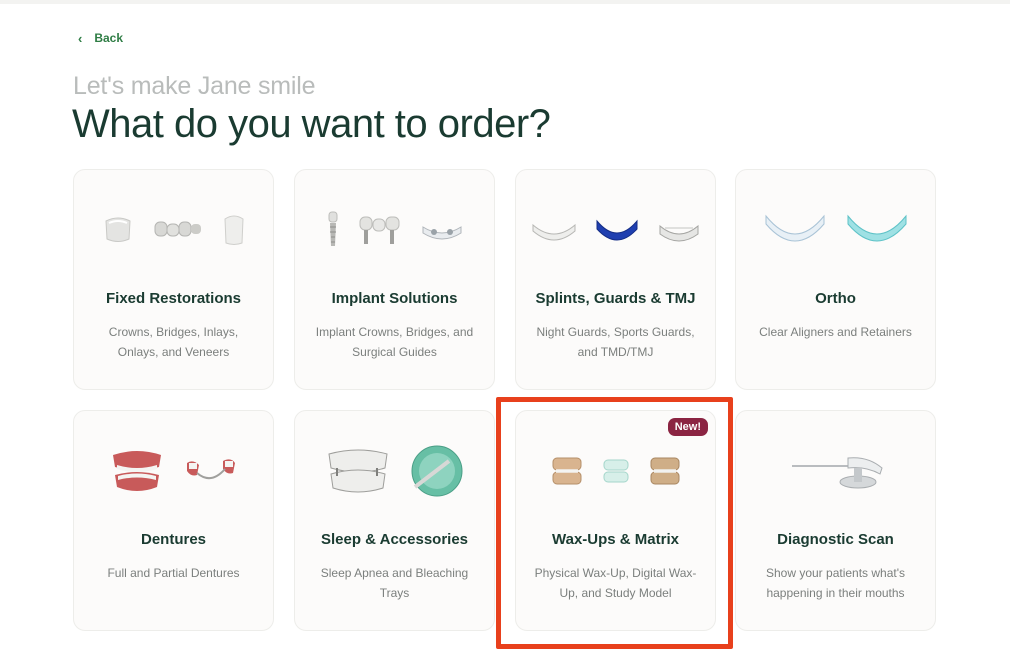 The height and width of the screenshot is (664, 1010). Describe the element at coordinates (566, 471) in the screenshot. I see `wax-up-model-icon` at that location.